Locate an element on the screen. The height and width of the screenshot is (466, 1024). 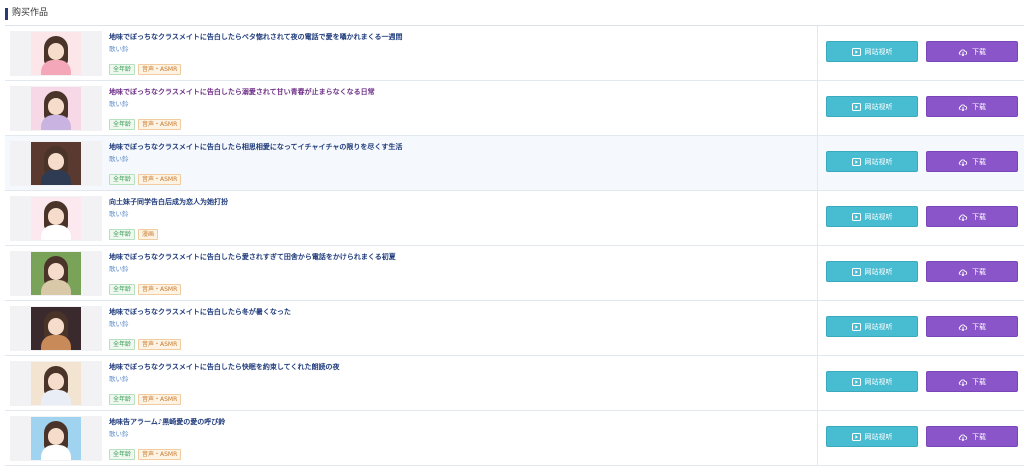
list-item: 向土妹子同学告白后成为恋人为她打扮 歌い鈴 全年龄 漫画 网站视听 下载 is located at coordinates (514, 218).